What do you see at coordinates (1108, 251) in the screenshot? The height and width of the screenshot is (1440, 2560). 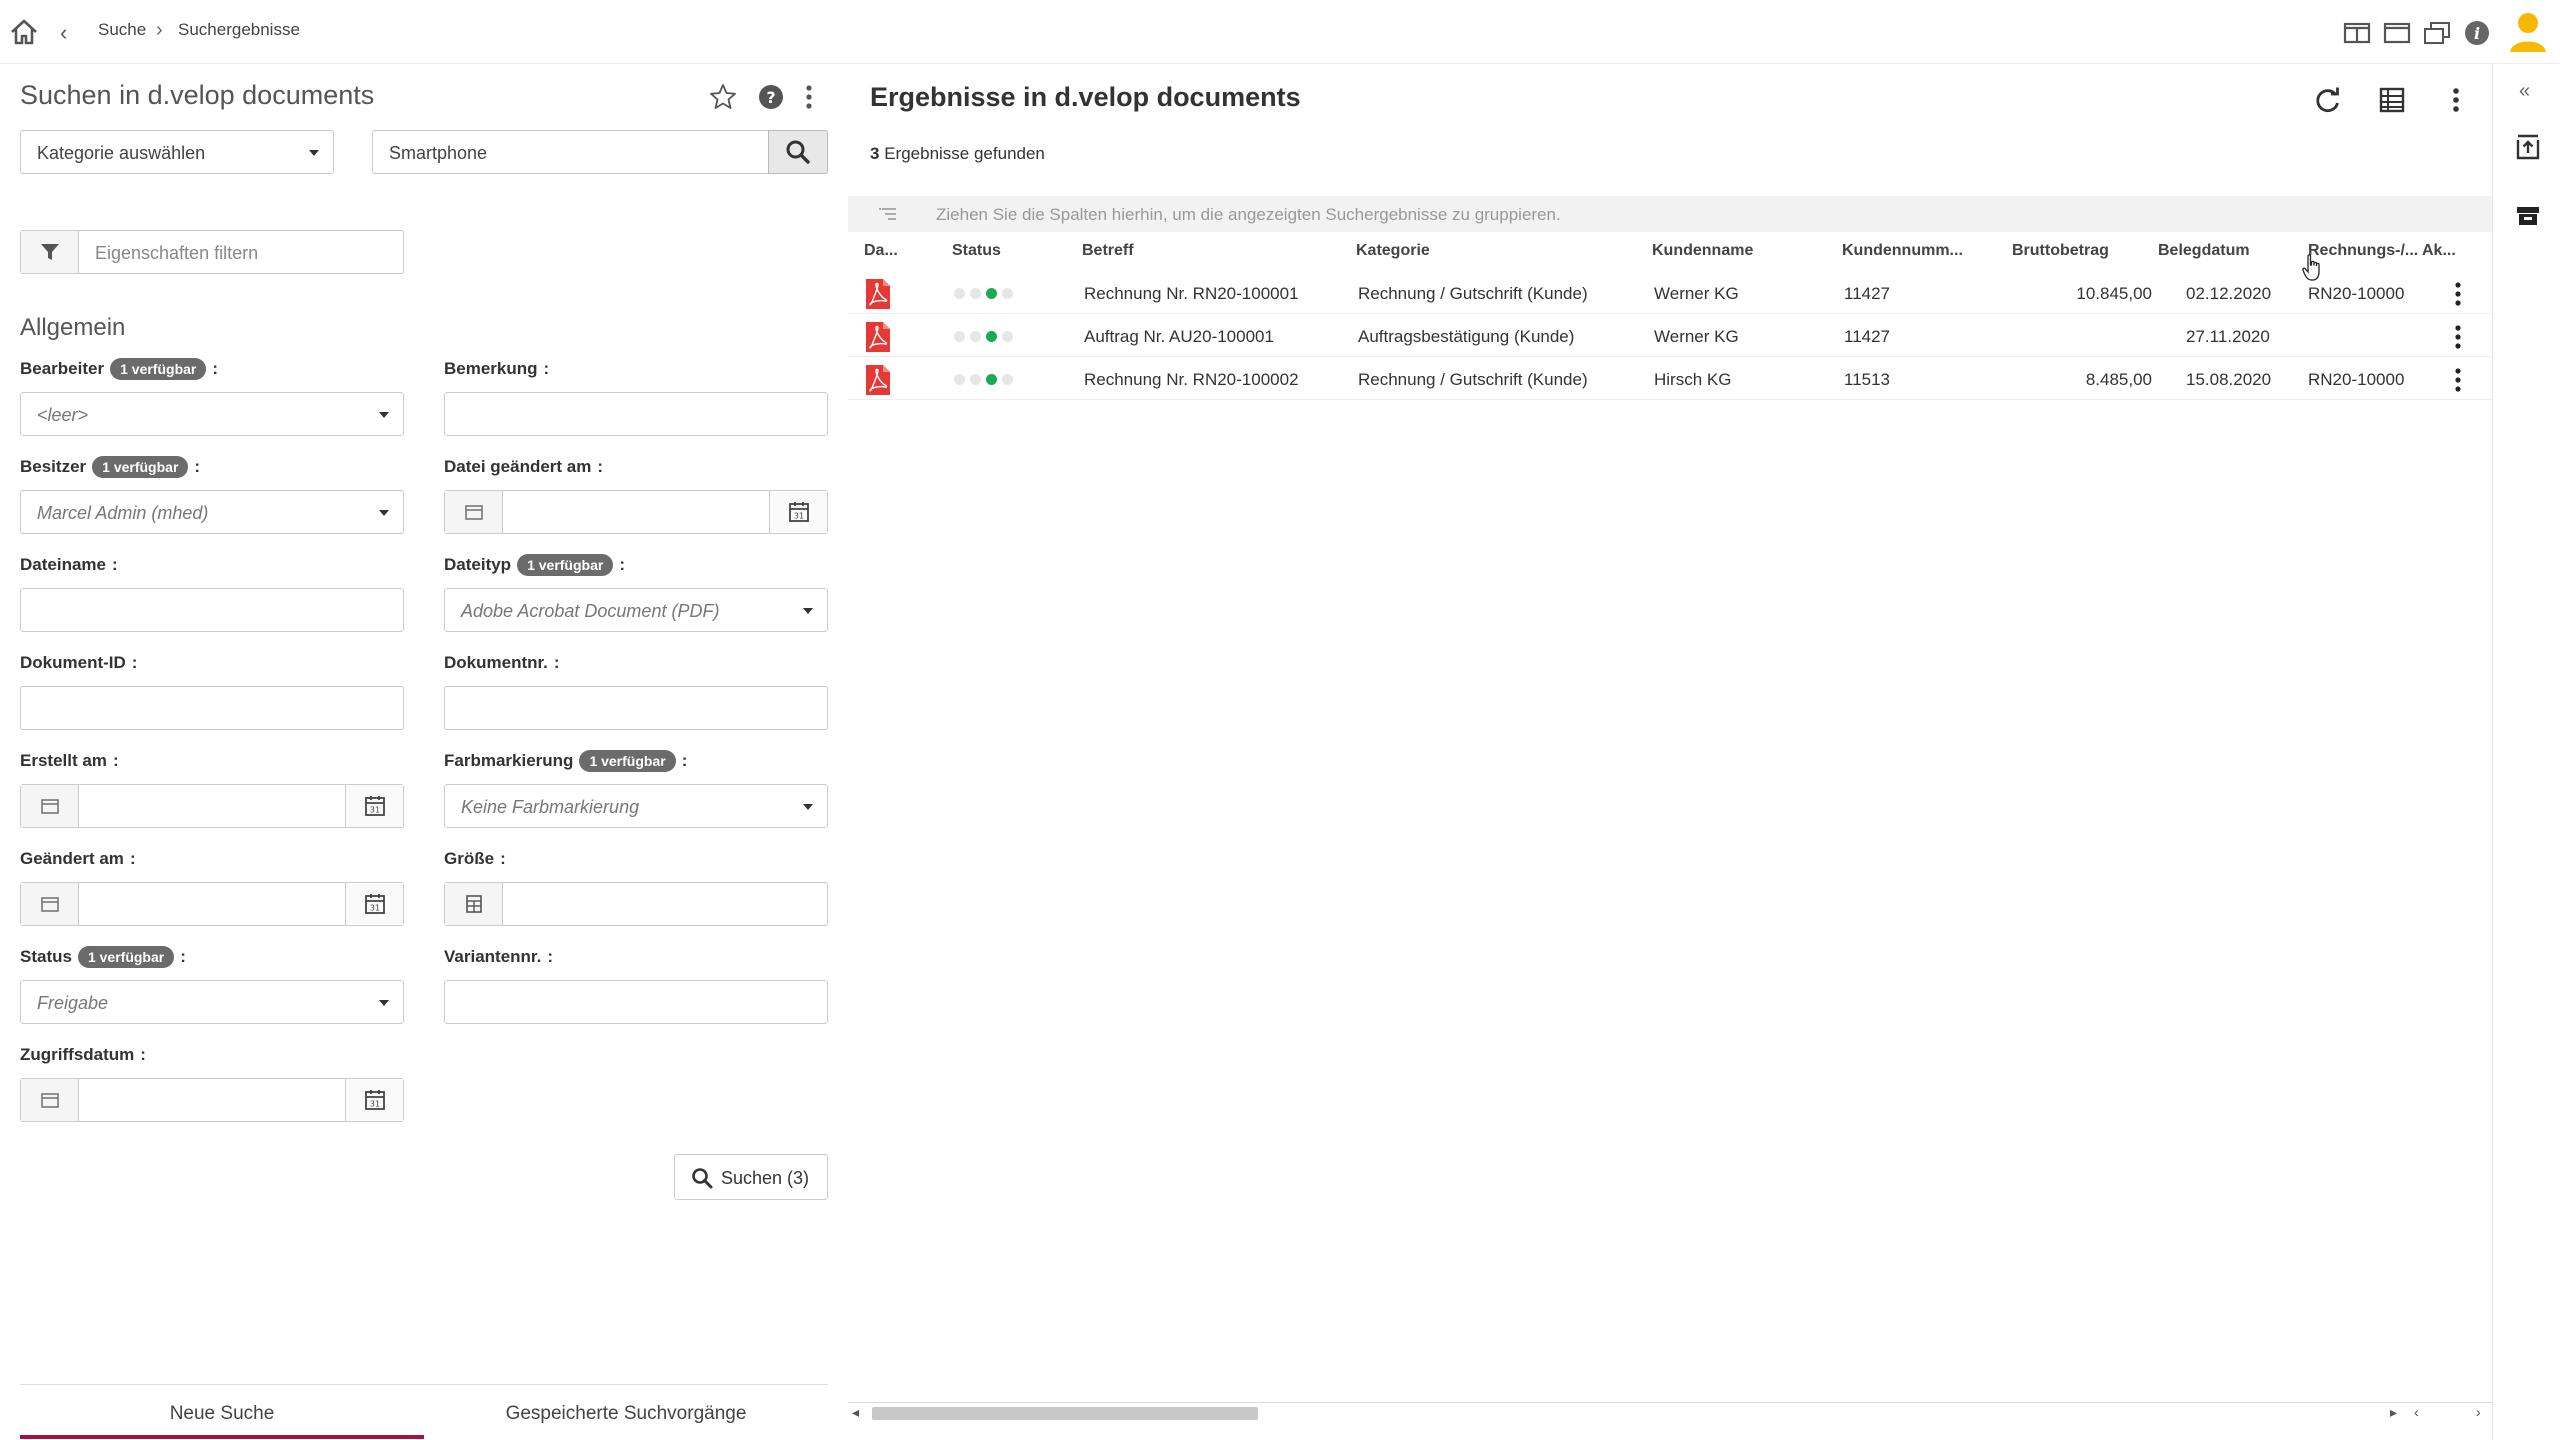 I see `column-header-betreff: Betreff` at bounding box center [1108, 251].